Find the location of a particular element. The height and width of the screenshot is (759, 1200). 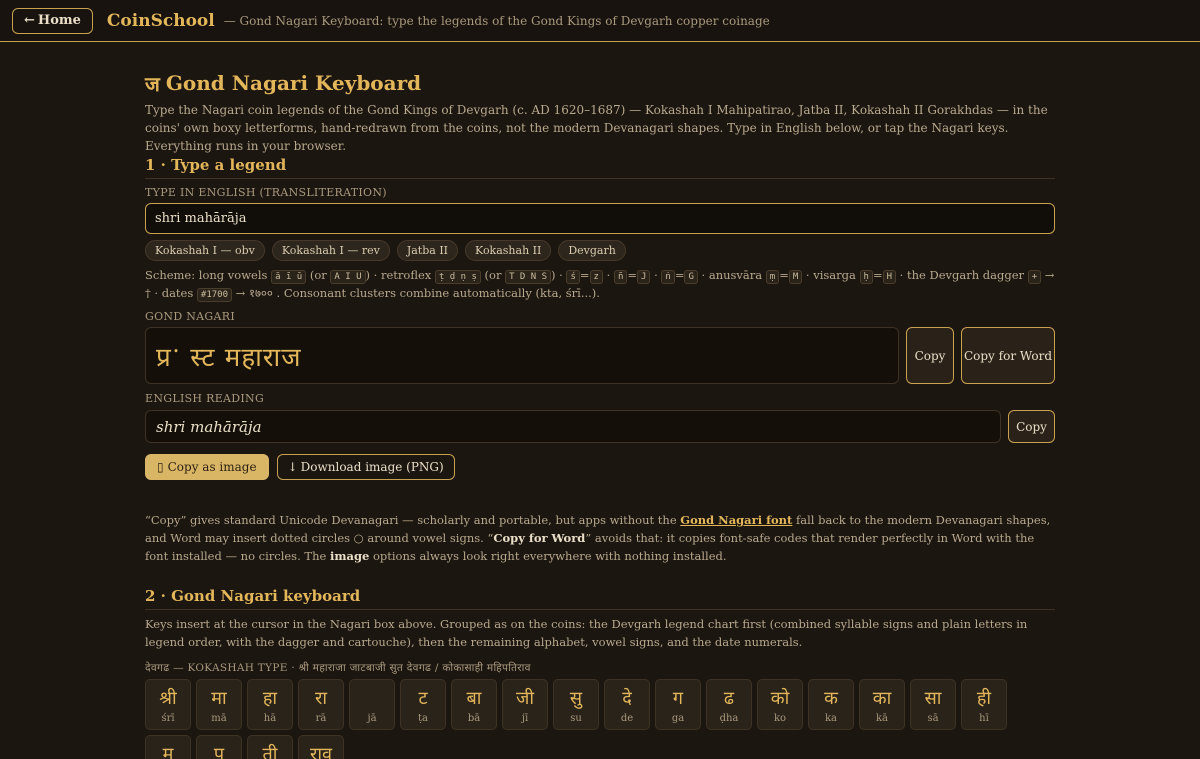

nagari-key-de: दे de is located at coordinates (627, 704).